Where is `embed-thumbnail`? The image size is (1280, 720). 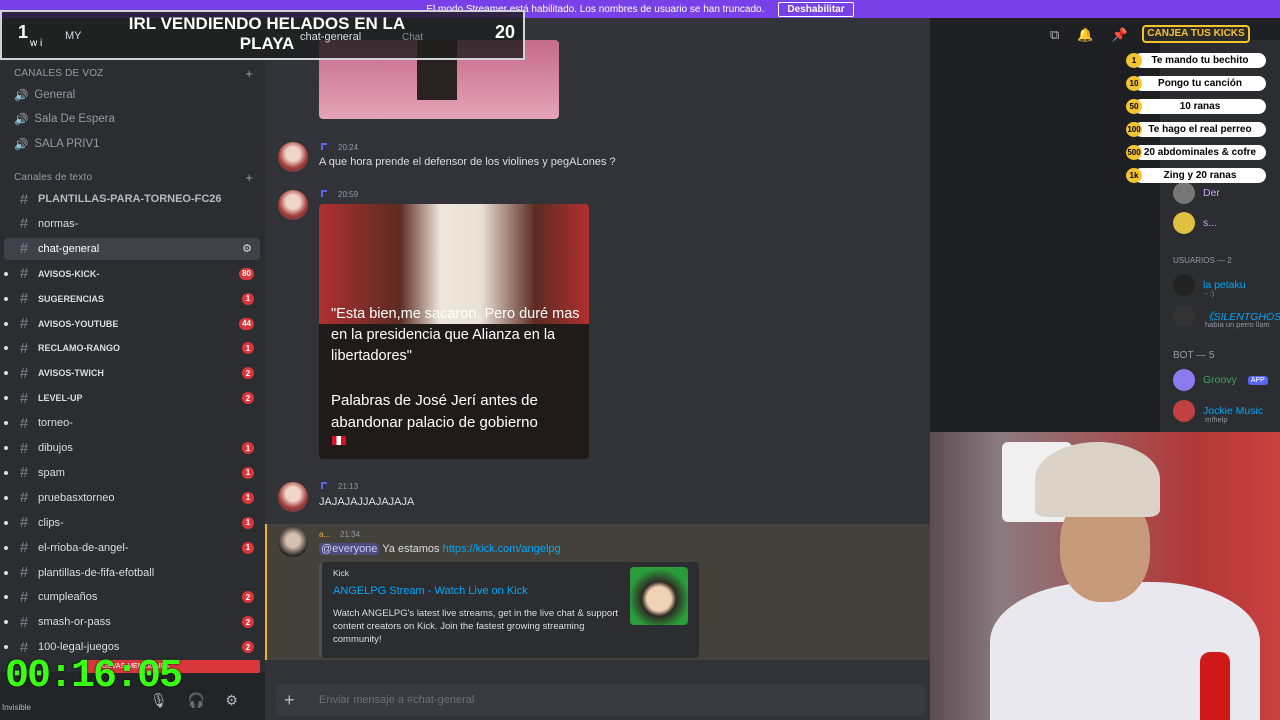 embed-thumbnail is located at coordinates (659, 596).